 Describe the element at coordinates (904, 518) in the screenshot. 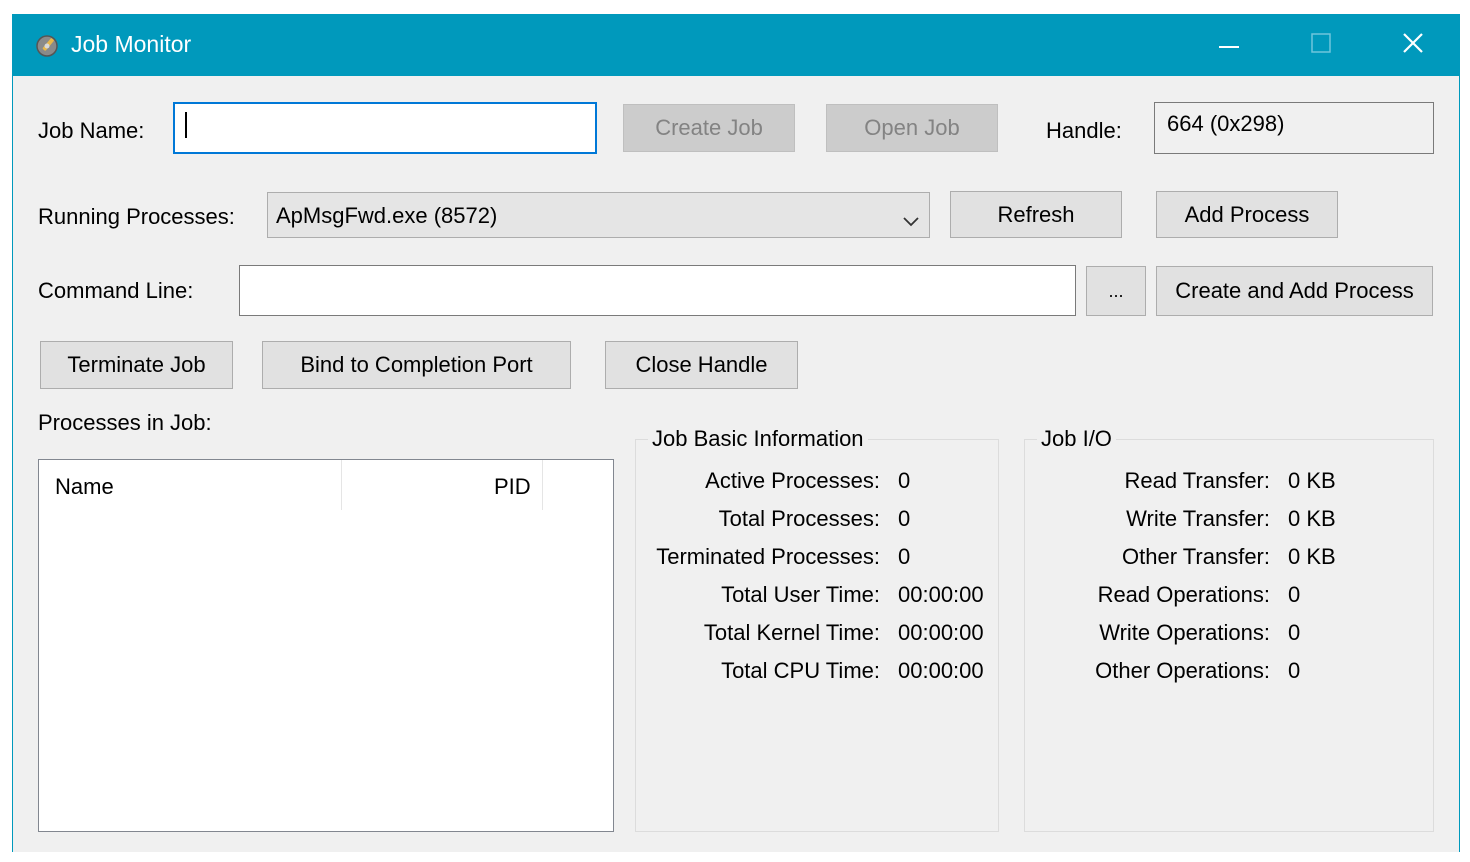

I see `total-processes-value: 0` at that location.